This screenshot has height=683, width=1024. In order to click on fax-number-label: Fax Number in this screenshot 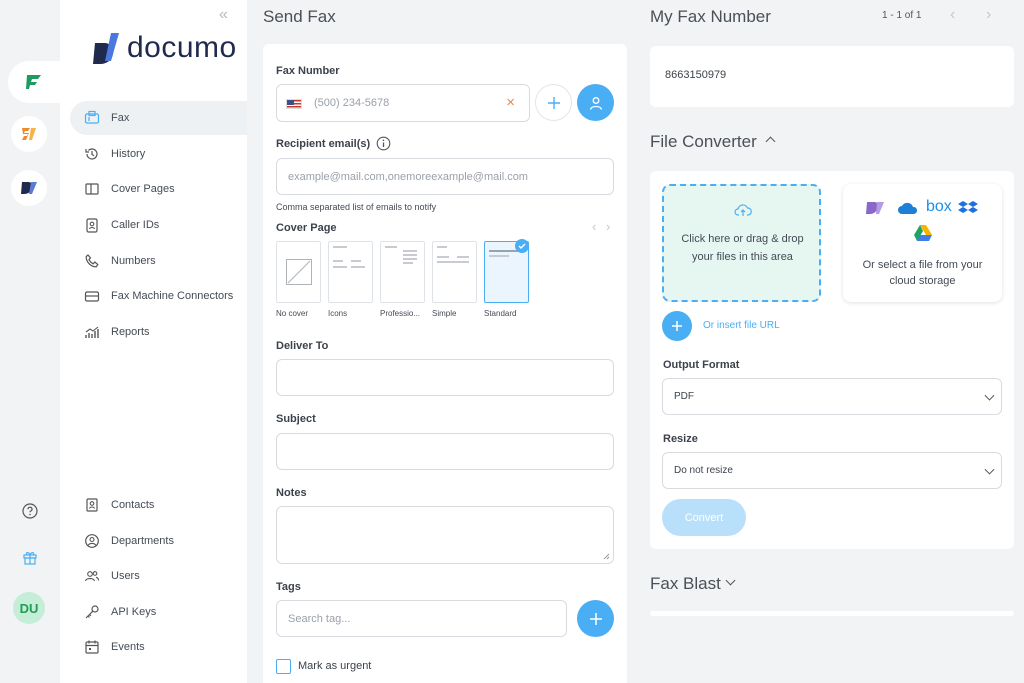, I will do `click(308, 71)`.